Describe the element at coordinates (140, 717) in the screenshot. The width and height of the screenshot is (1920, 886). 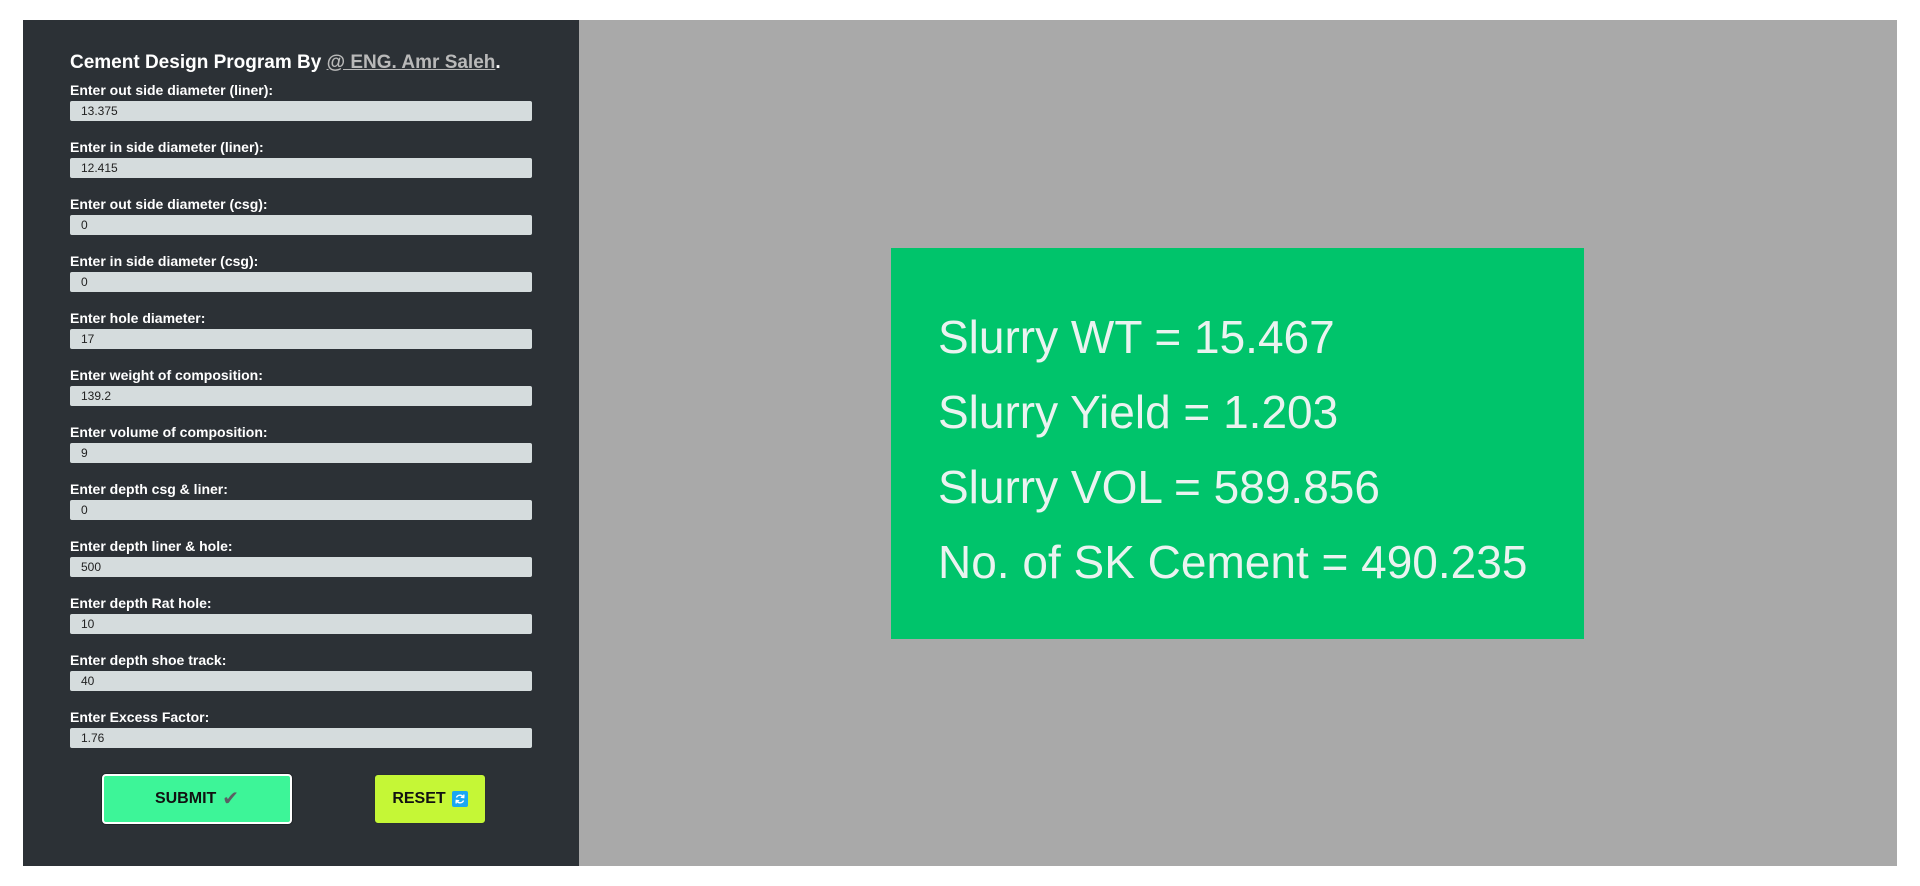
I see `field-label: Enter Excess Factor:` at that location.